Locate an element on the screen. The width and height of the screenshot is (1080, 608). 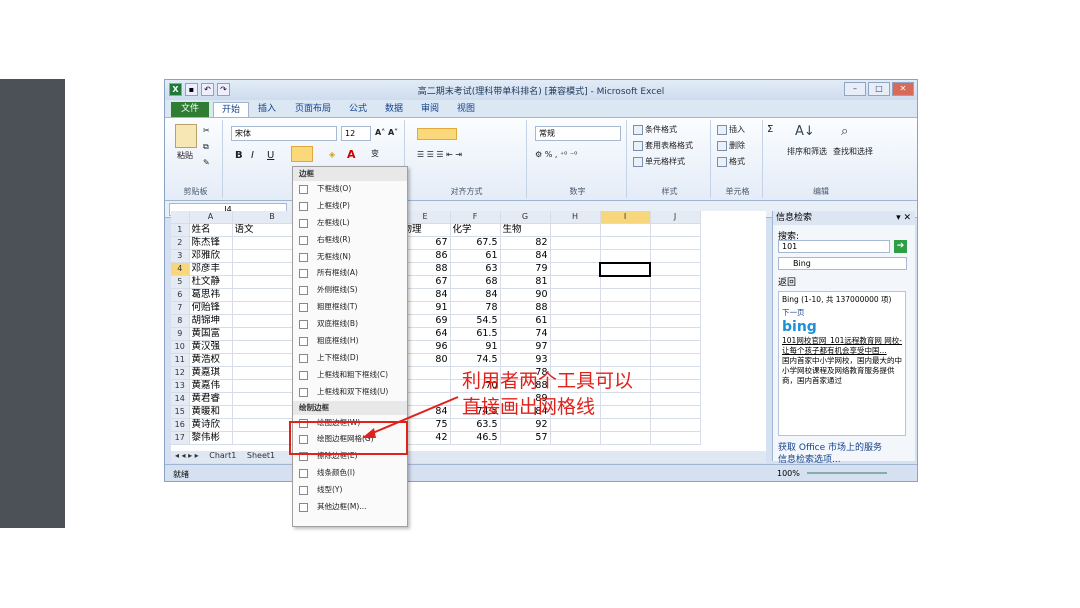
cell: 邓彦丰 is located at coordinates (211, 269).